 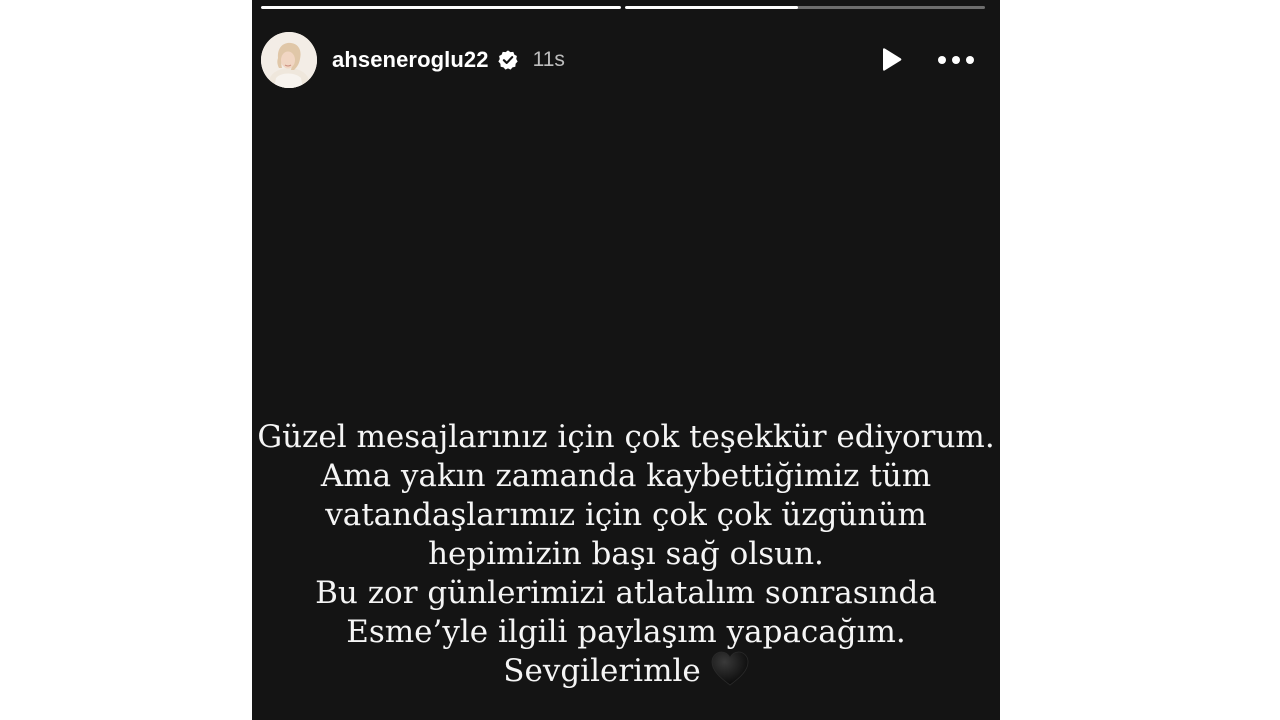 I want to click on more-icon, so click(x=956, y=60).